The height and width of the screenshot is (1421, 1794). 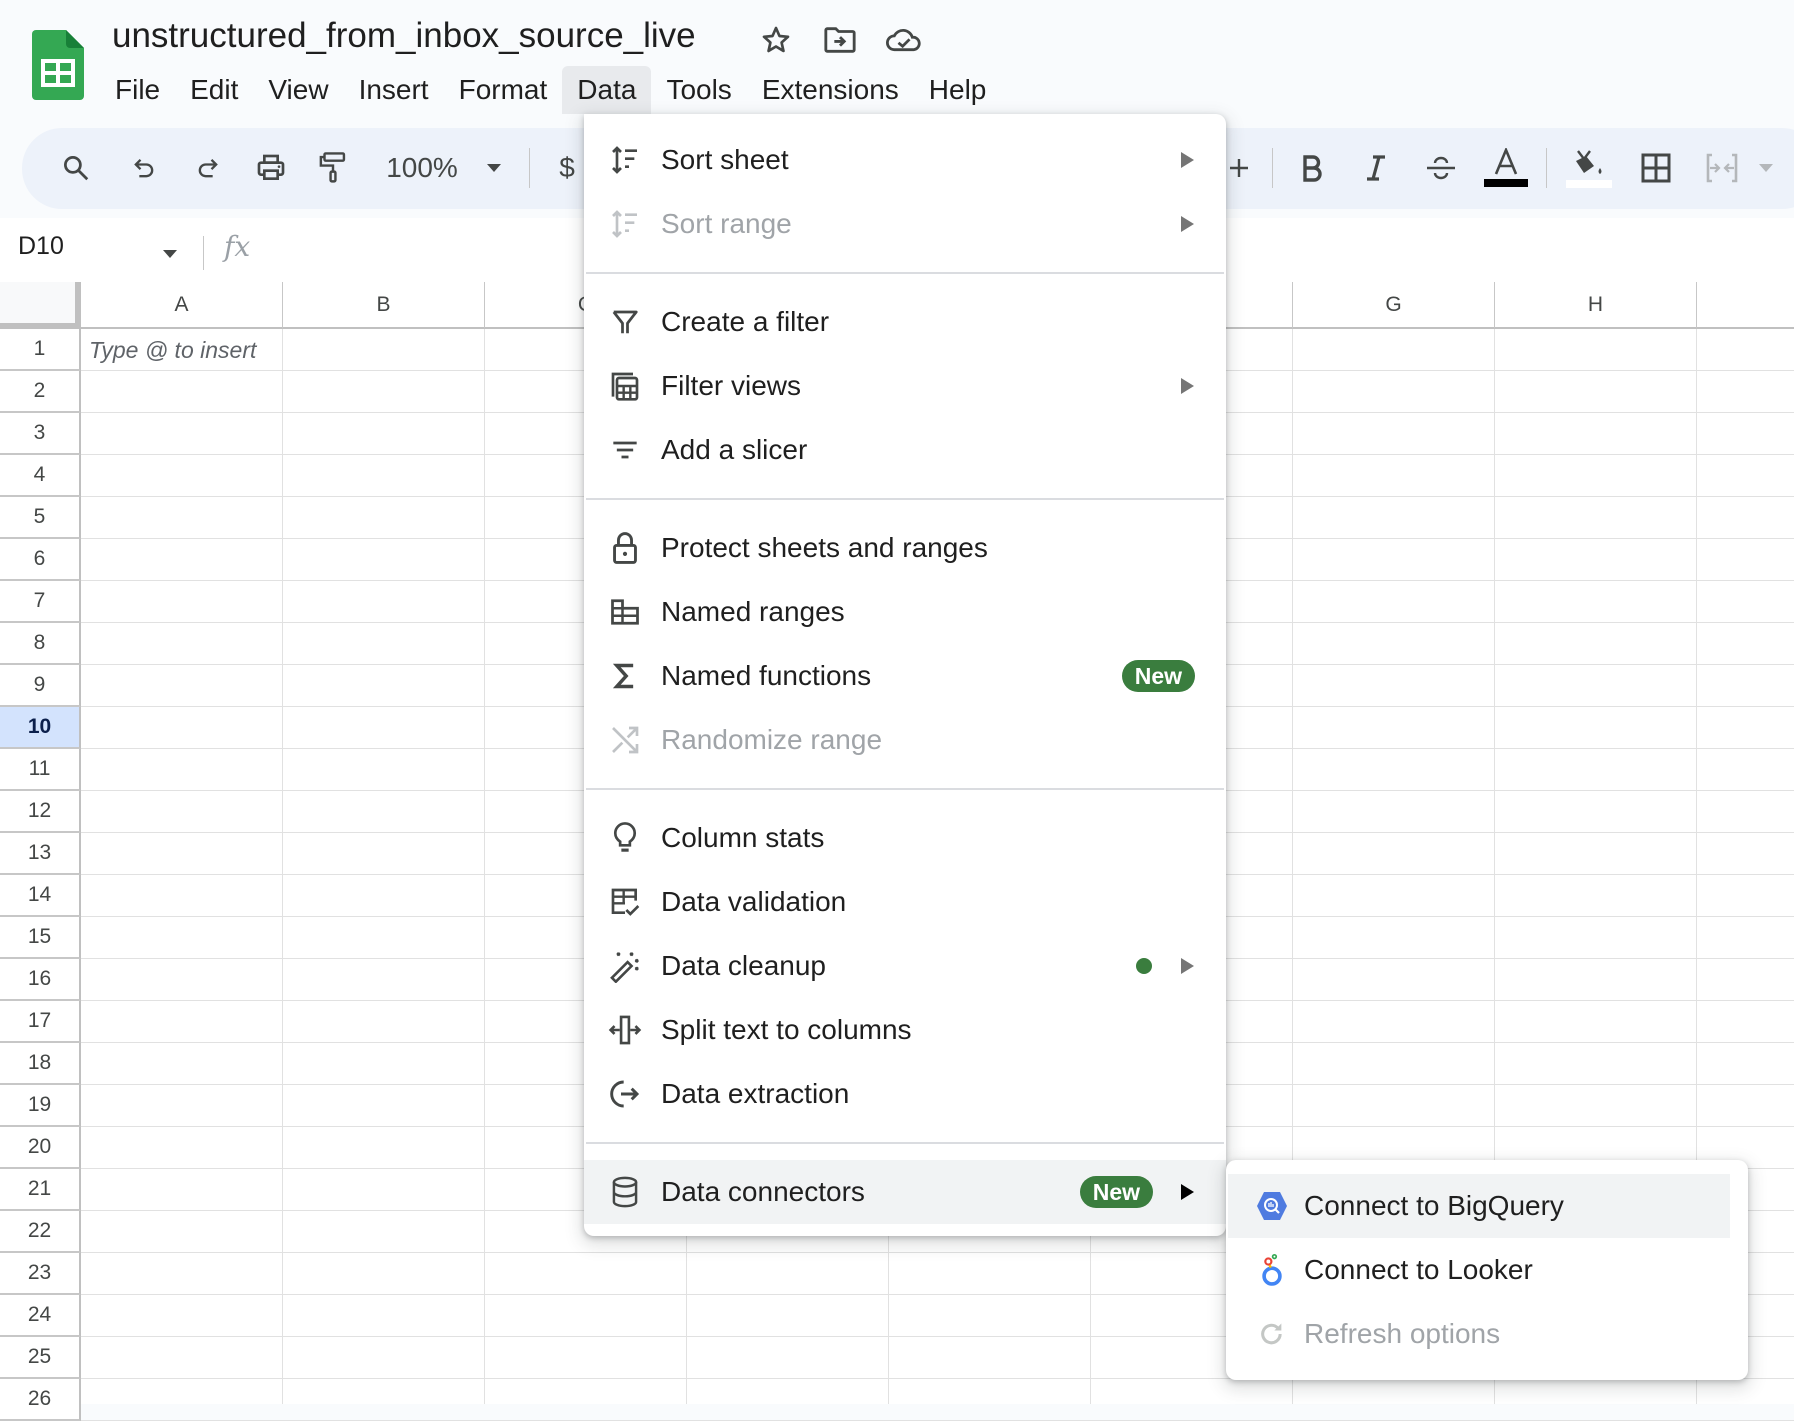 I want to click on row-header: 25, so click(x=40, y=1358).